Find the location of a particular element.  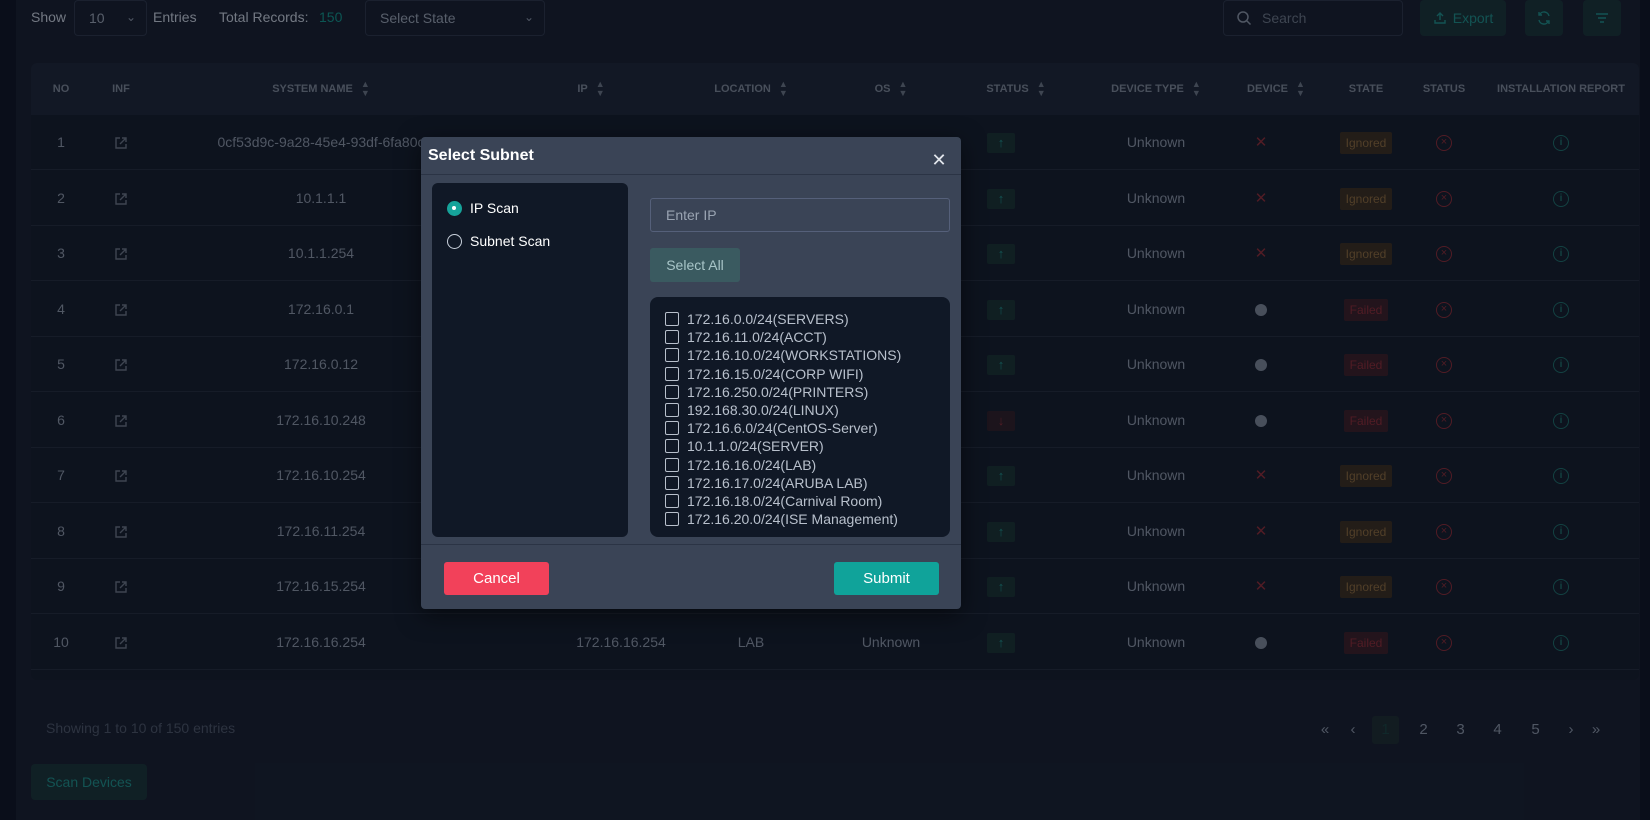

subnet-item: 172.16.0.0/24(SERVERS) is located at coordinates (757, 319).